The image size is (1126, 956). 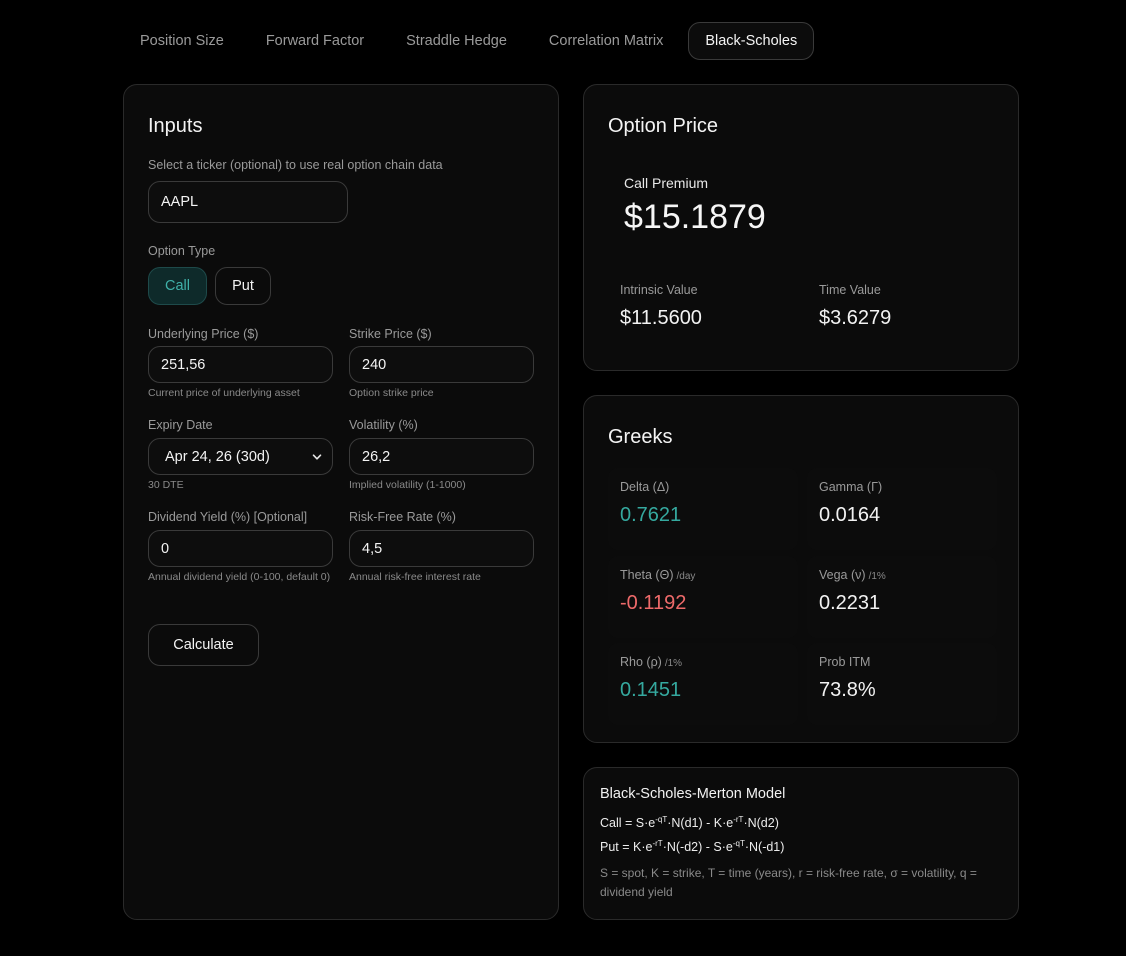 What do you see at coordinates (651, 515) in the screenshot?
I see `delta-value: 0.7621` at bounding box center [651, 515].